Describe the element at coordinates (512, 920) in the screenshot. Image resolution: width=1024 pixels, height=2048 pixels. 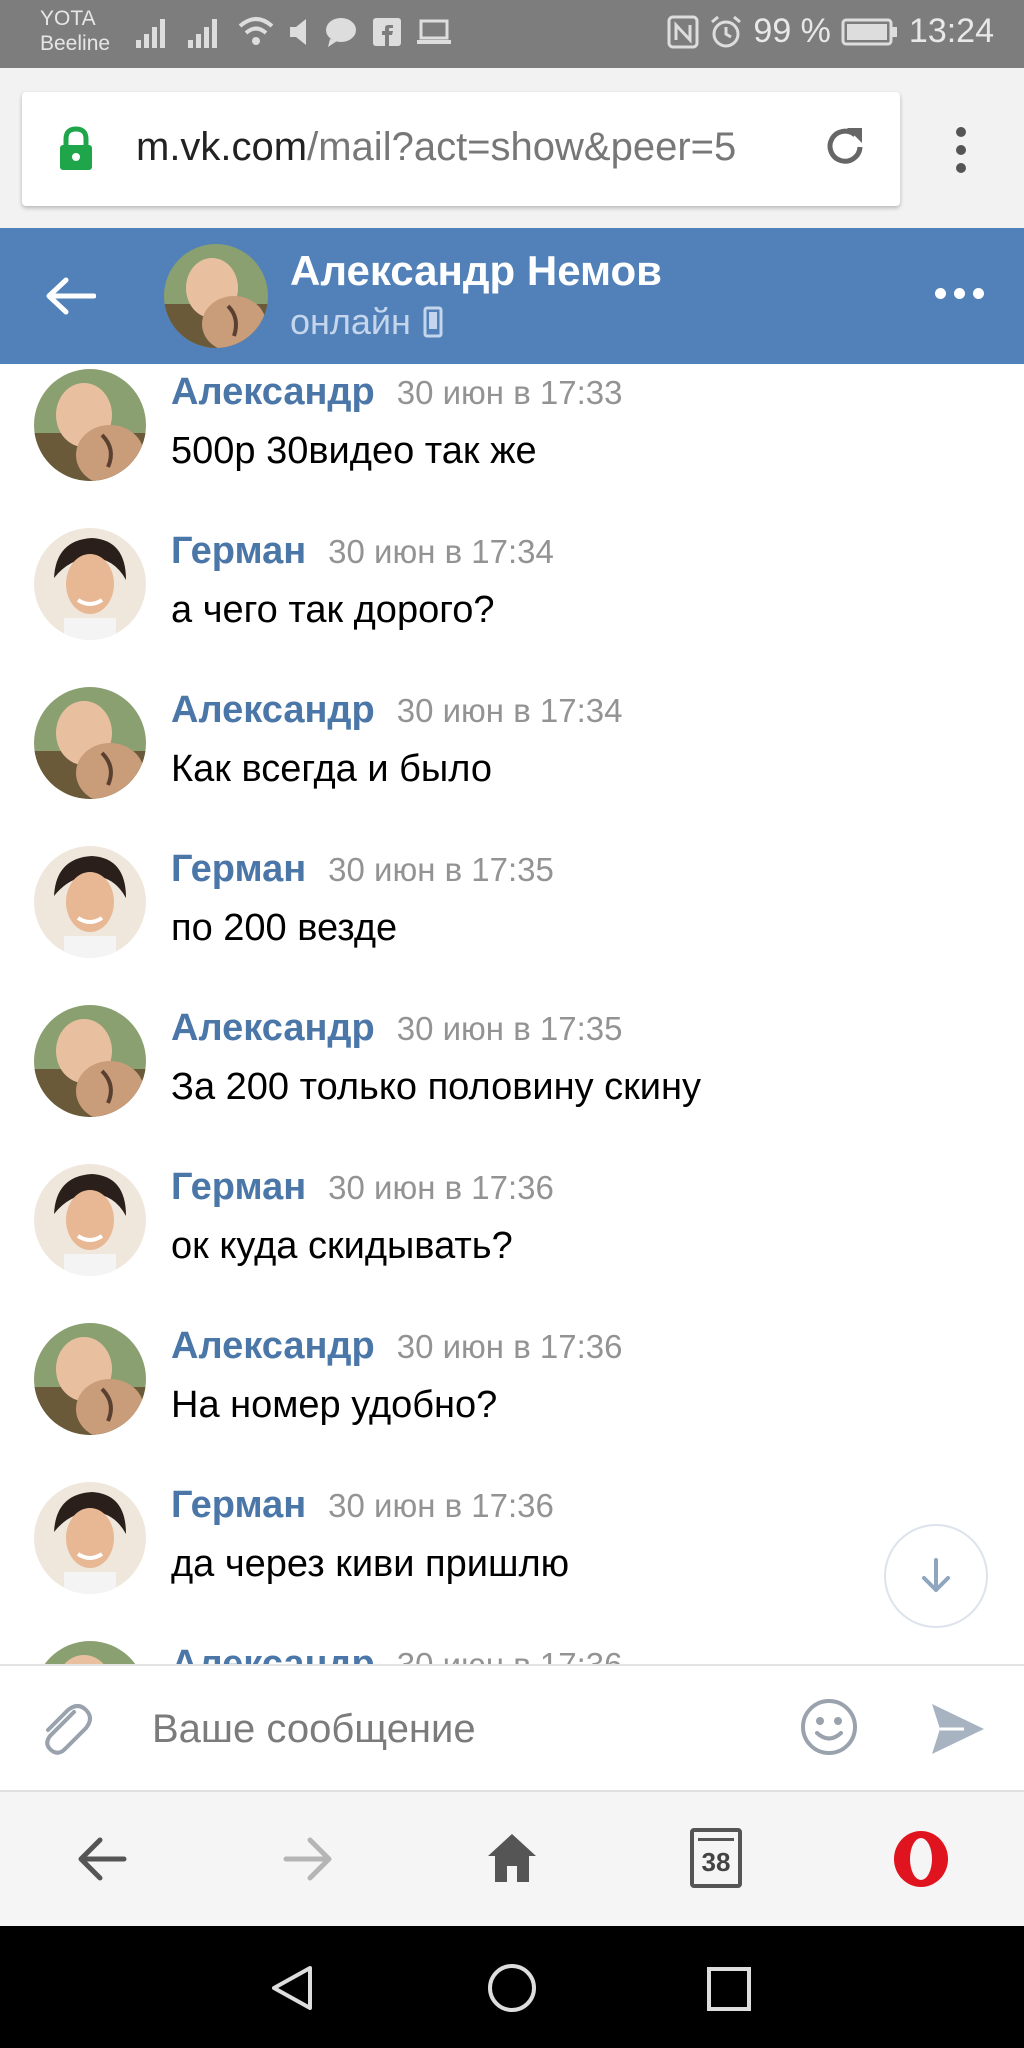
I see `message-item: Герман 30 июн в 17:35 по 200 везде` at that location.